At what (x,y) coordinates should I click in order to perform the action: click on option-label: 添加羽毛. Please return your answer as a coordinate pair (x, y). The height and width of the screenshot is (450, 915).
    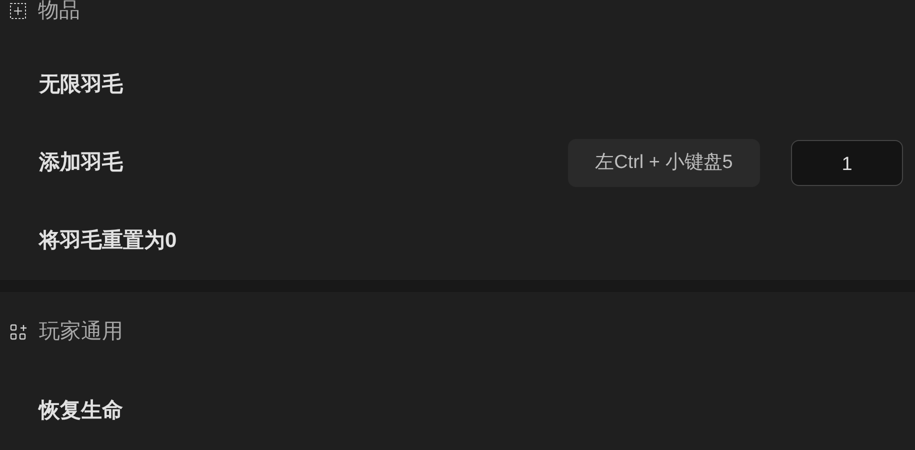
    Looking at the image, I should click on (81, 163).